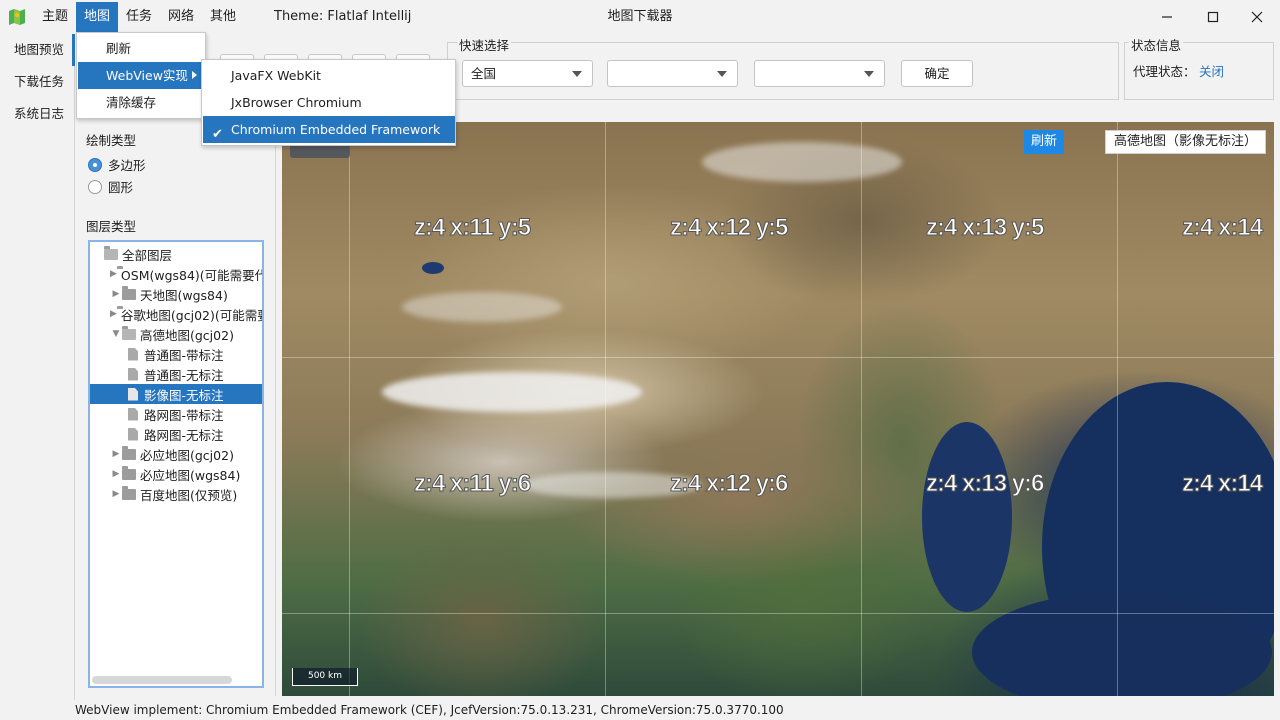 The height and width of the screenshot is (720, 1280). What do you see at coordinates (176, 454) in the screenshot?
I see `tree-folder-item: ▶ 必应地图(gcj02)` at bounding box center [176, 454].